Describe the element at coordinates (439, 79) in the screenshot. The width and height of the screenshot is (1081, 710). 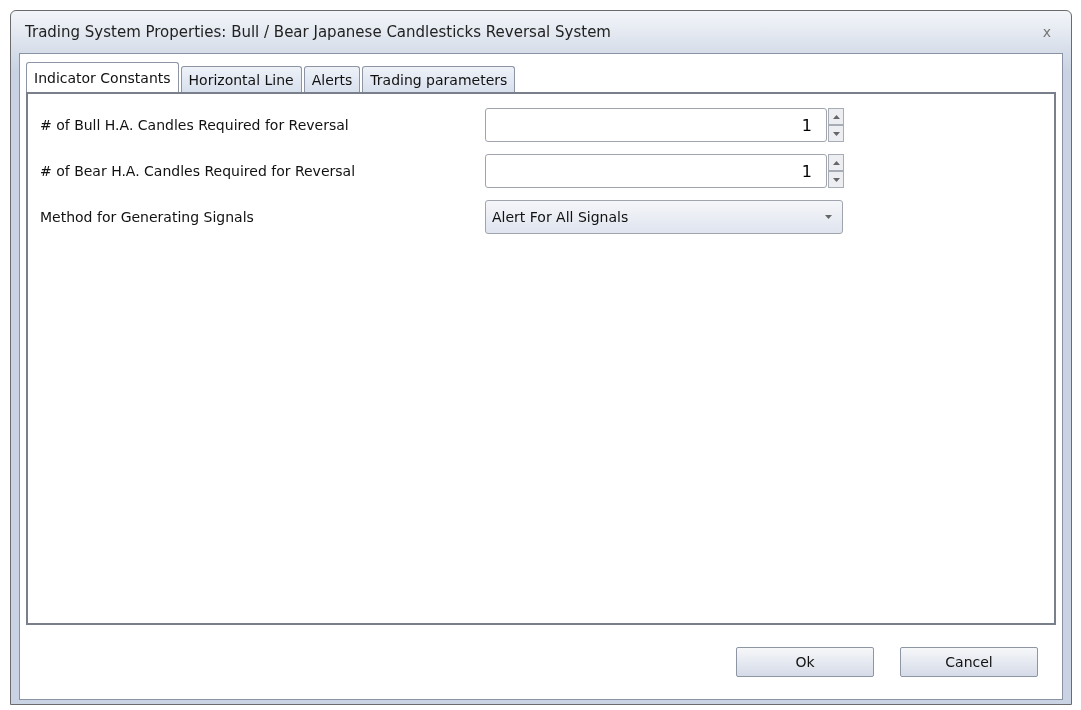
I see `tab: Trading parameters` at that location.